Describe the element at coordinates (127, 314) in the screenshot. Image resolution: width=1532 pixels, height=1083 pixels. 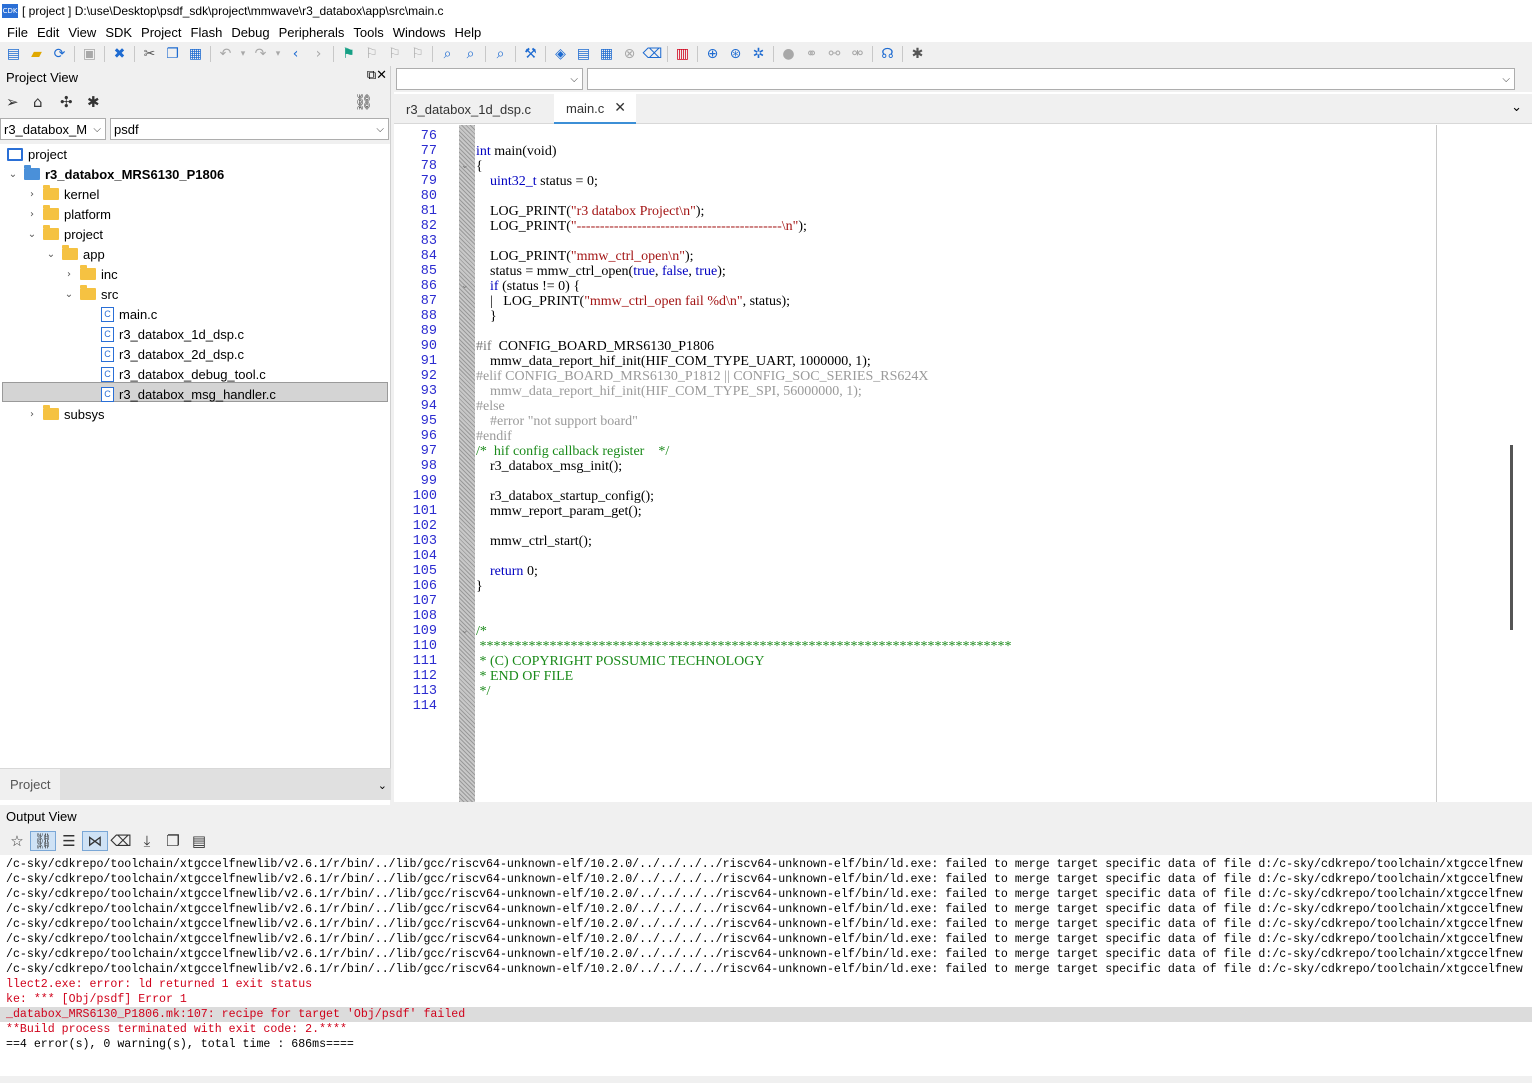
I see `tree-item-main-c: C main.c` at that location.